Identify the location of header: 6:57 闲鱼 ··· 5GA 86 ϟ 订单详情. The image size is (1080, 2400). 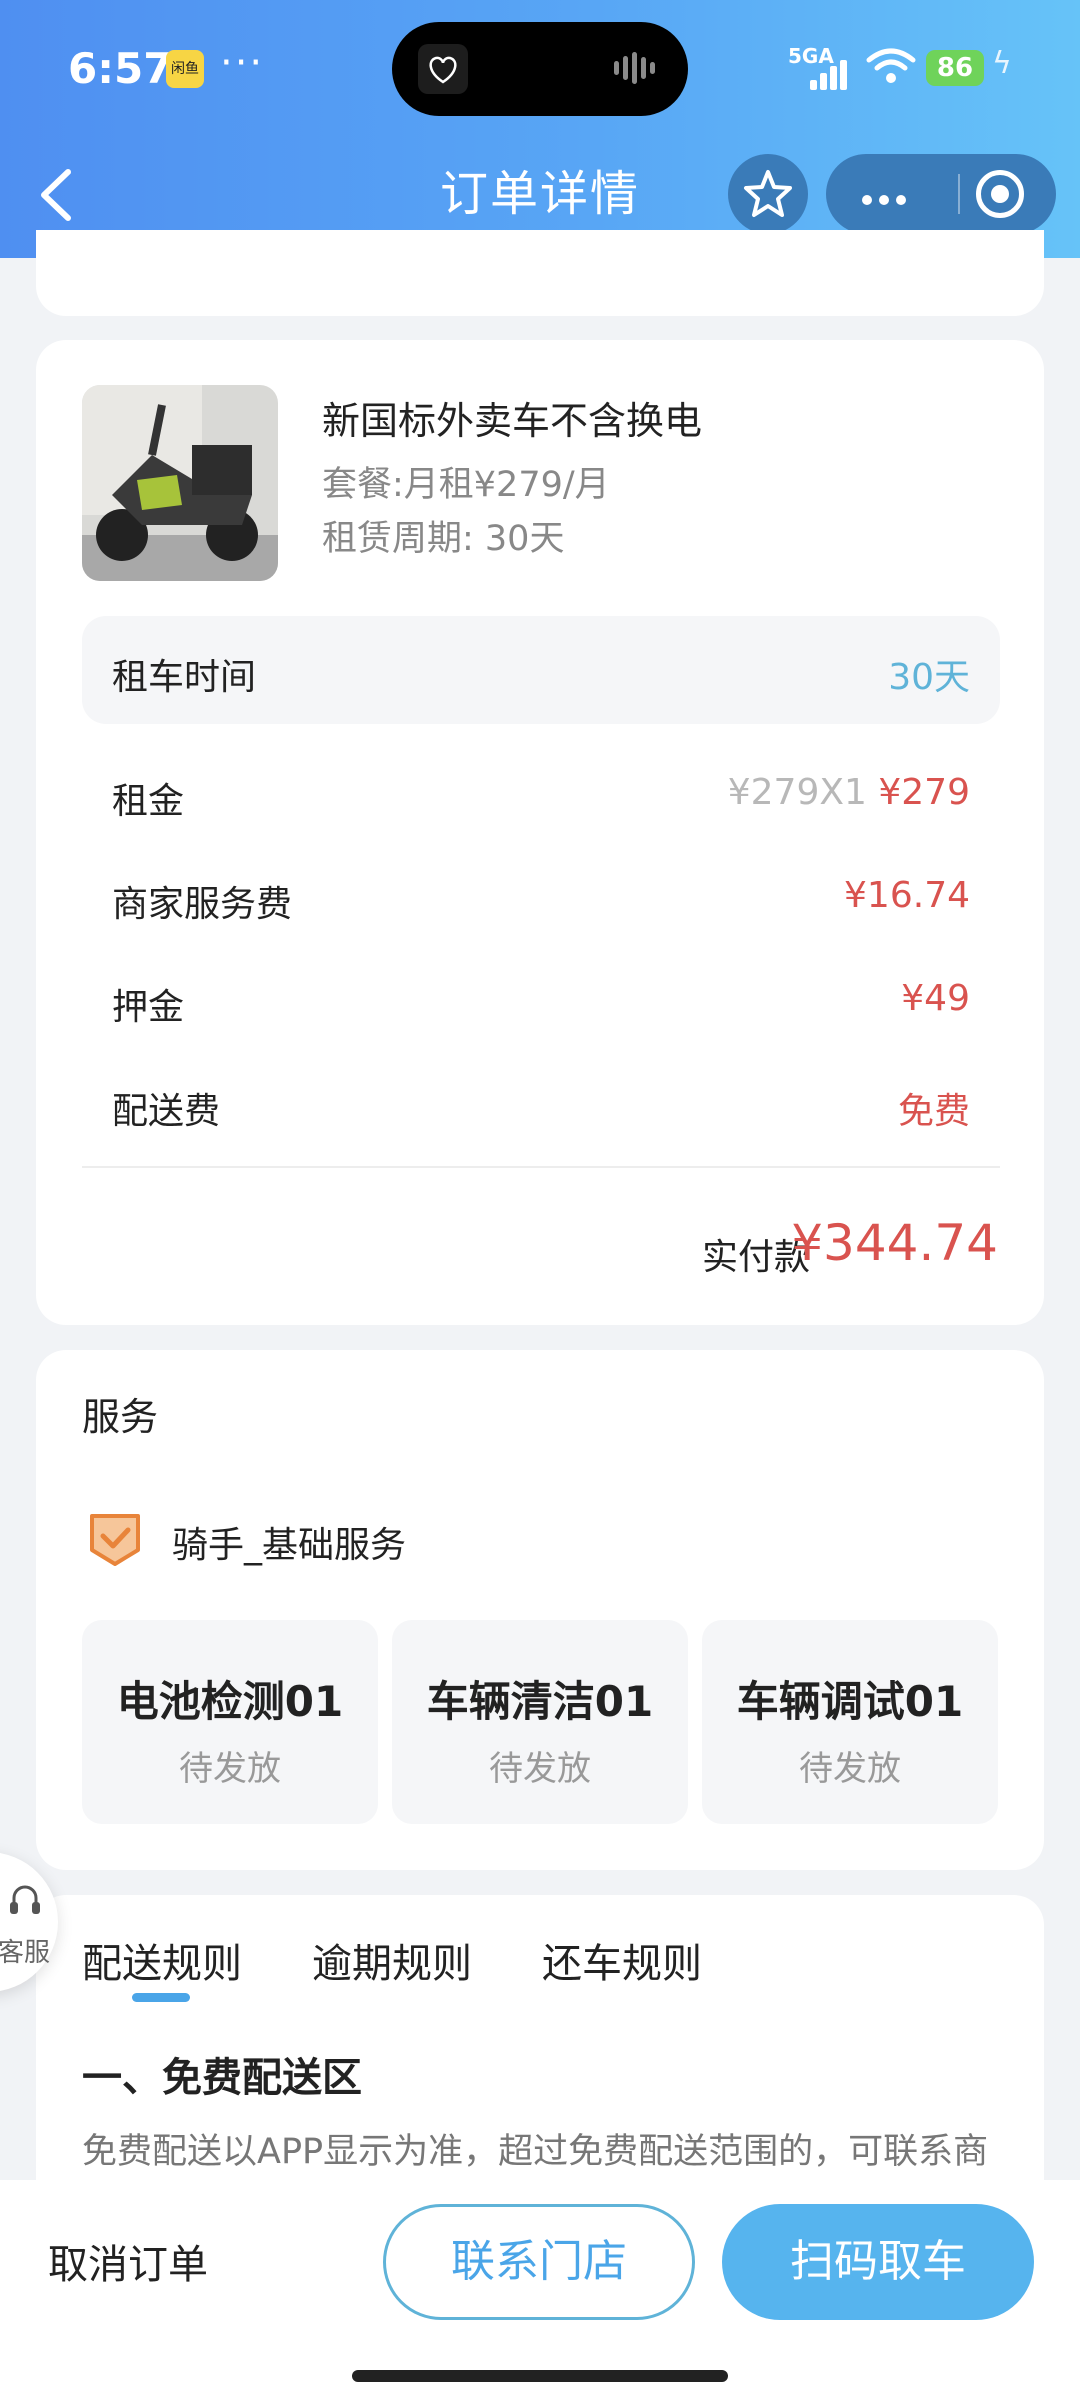
(540, 129).